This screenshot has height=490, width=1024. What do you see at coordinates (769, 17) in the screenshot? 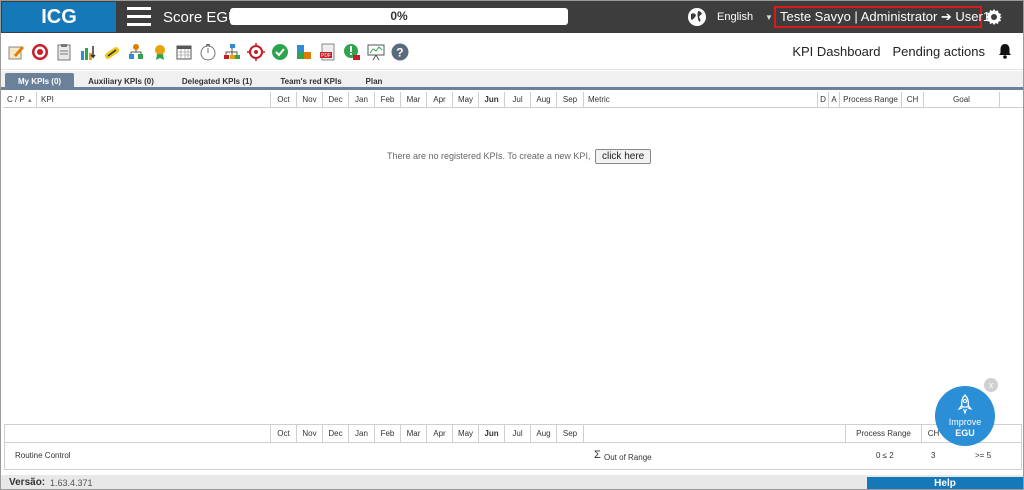
I see `chevron-down-icon: ▼` at bounding box center [769, 17].